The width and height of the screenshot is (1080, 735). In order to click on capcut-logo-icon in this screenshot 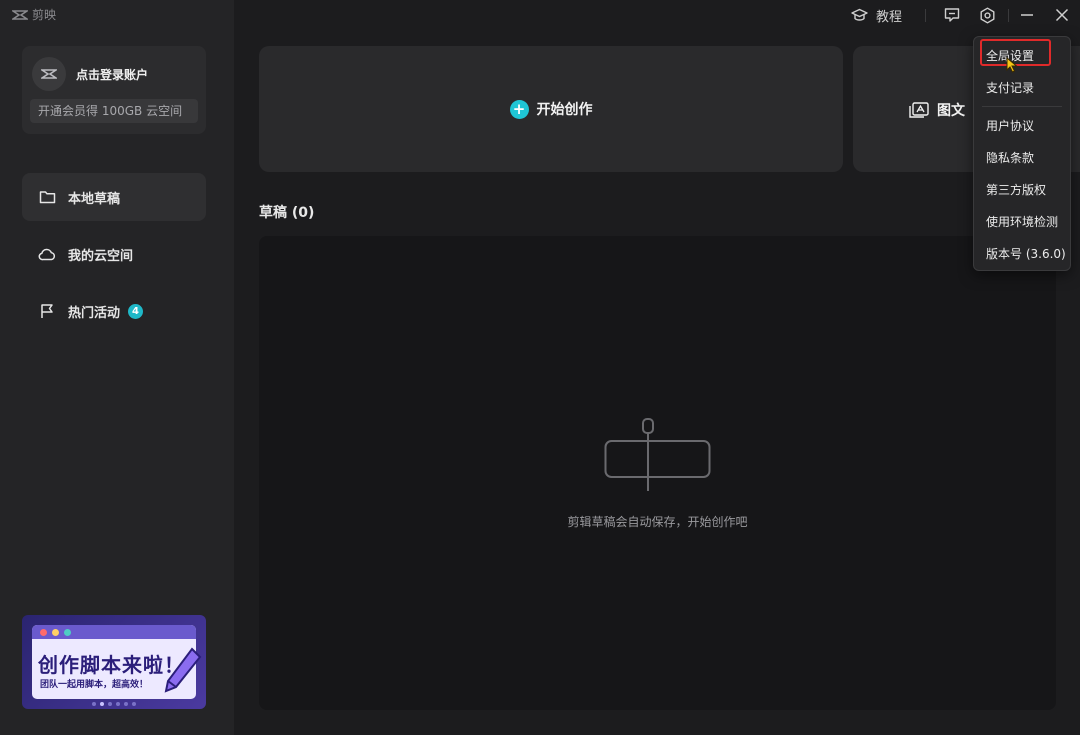, I will do `click(20, 14)`.